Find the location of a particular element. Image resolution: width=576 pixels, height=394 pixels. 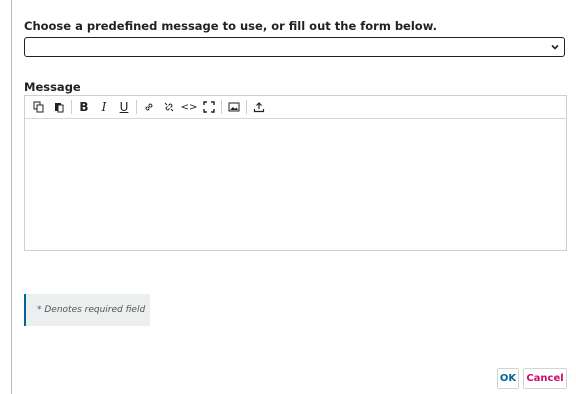

unlink-icon is located at coordinates (169, 107).